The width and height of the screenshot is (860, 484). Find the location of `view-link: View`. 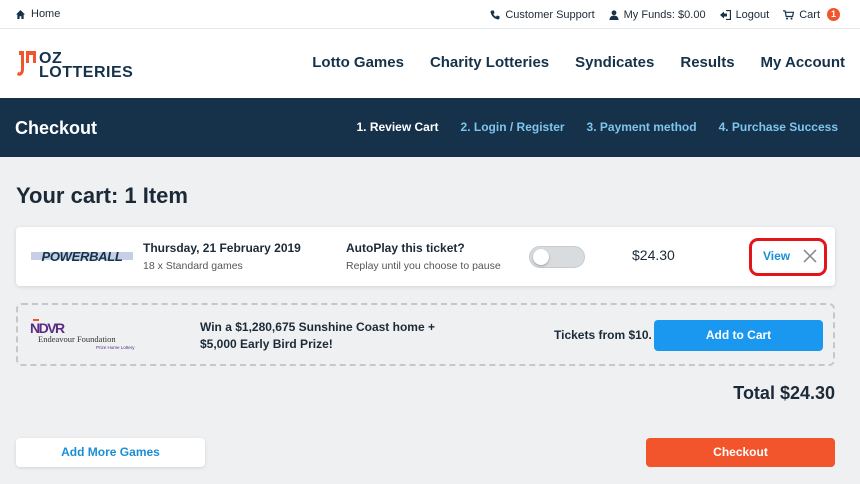

view-link: View is located at coordinates (776, 256).